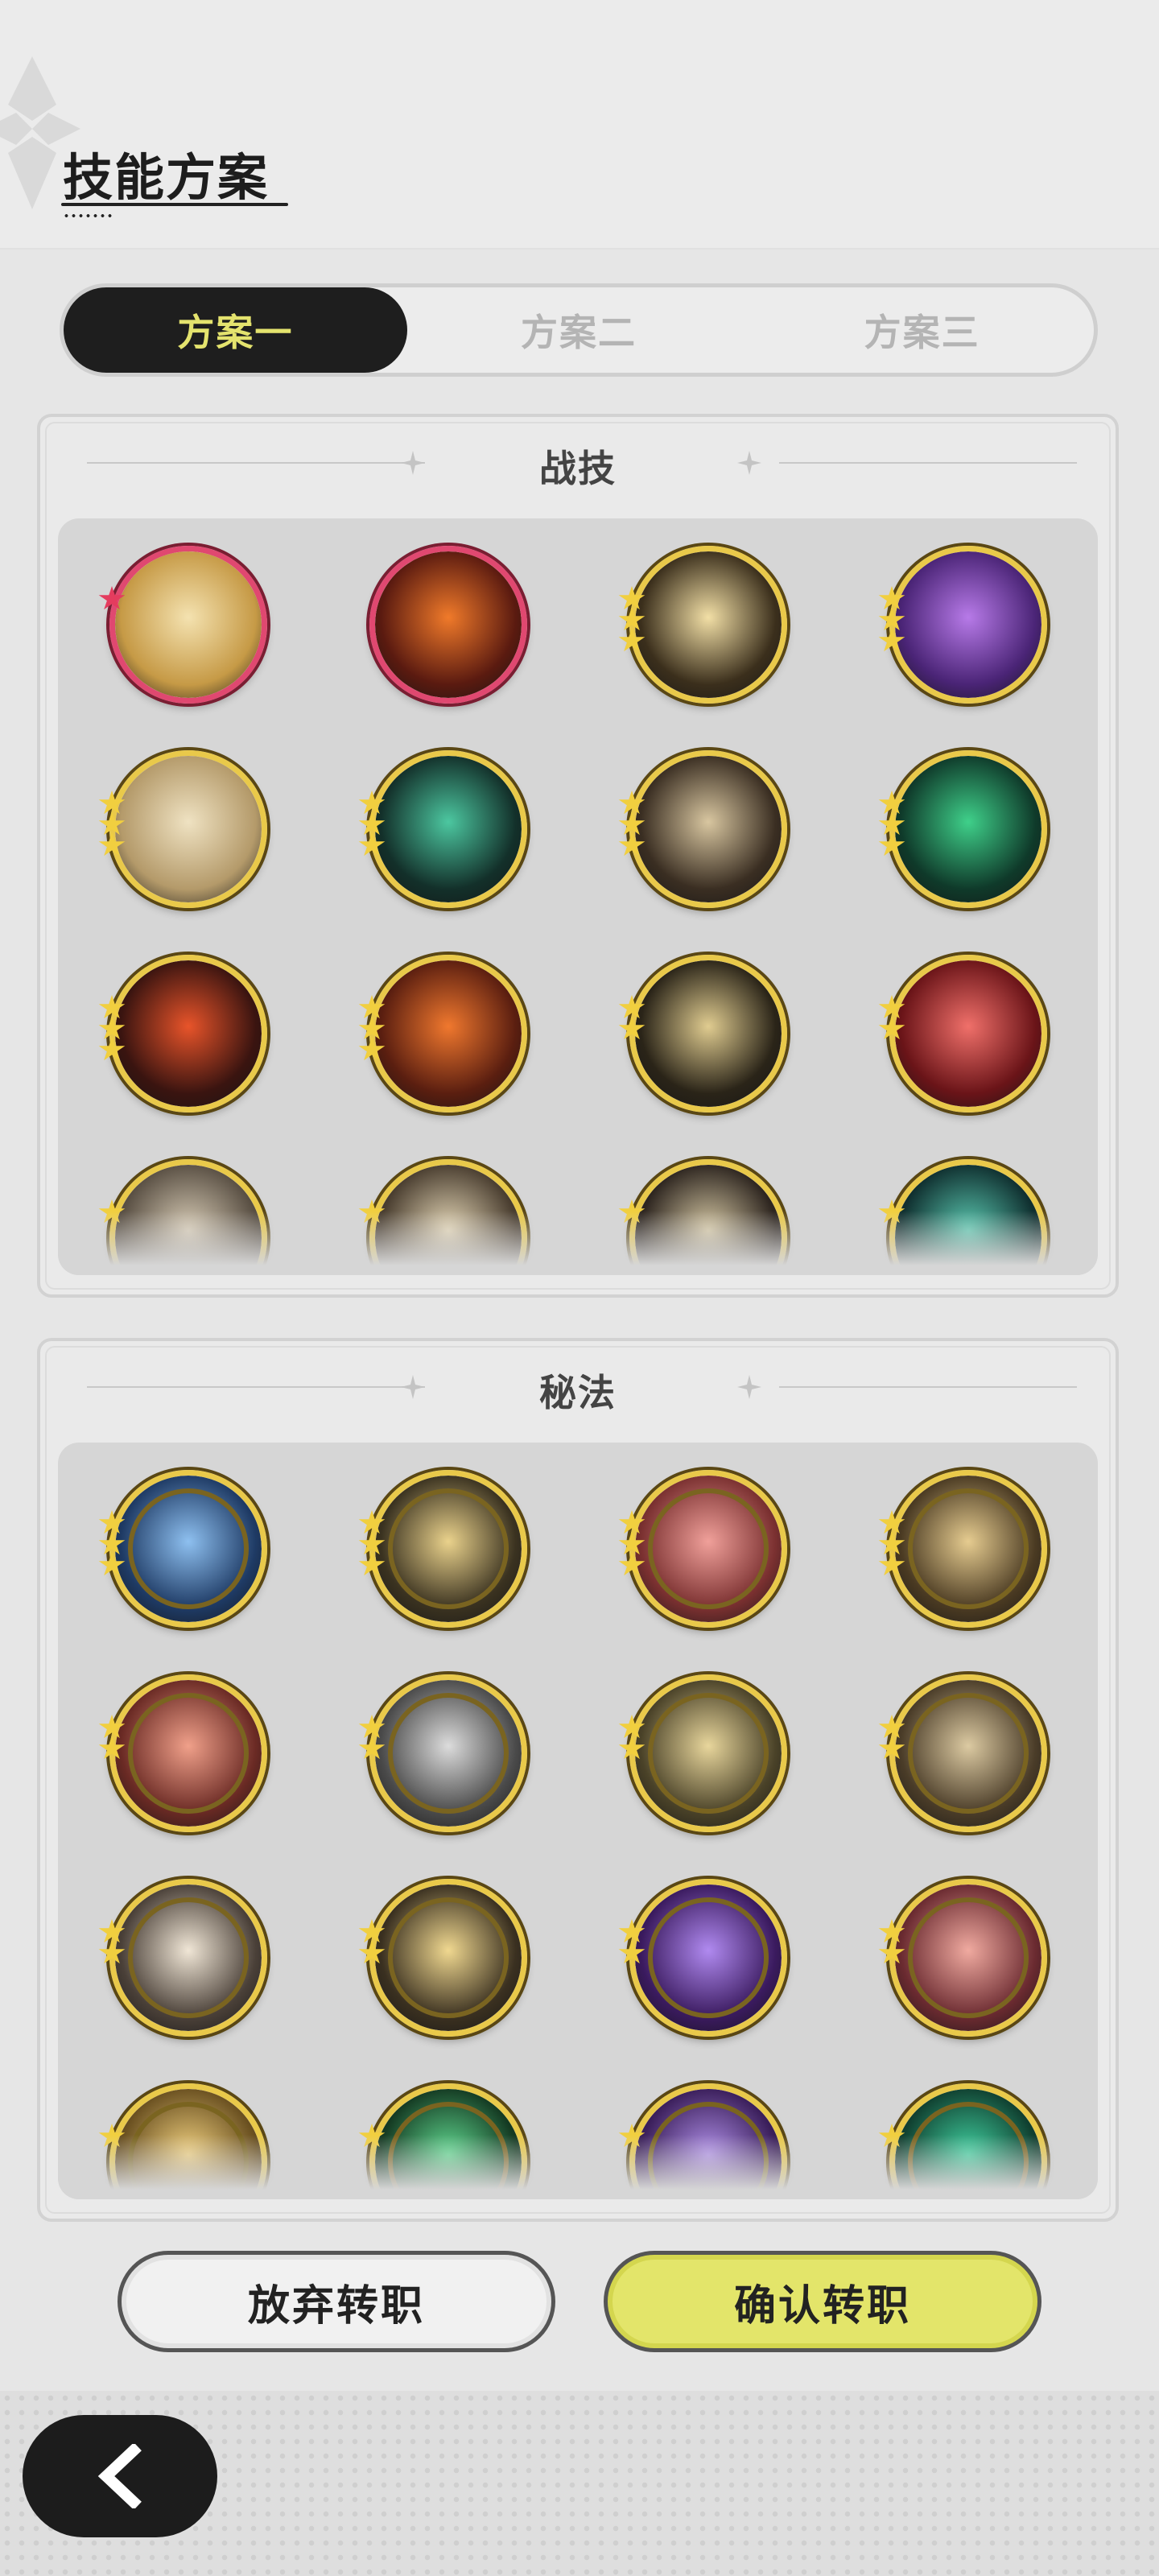  I want to click on golem-icon, so click(708, 1753).